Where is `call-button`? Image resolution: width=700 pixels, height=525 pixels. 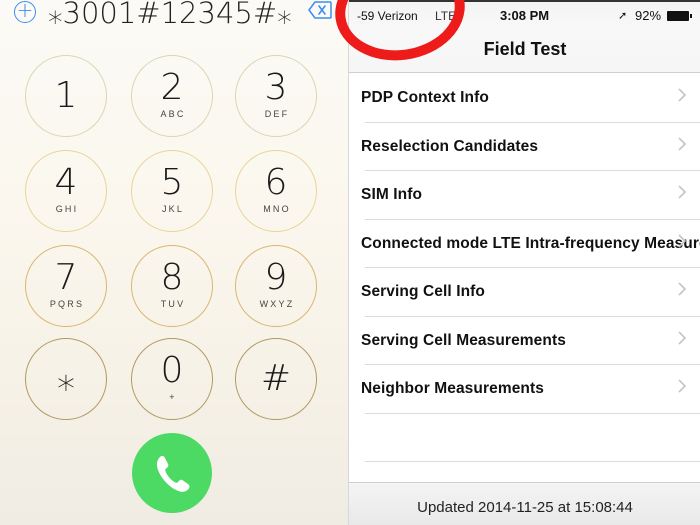 call-button is located at coordinates (172, 473).